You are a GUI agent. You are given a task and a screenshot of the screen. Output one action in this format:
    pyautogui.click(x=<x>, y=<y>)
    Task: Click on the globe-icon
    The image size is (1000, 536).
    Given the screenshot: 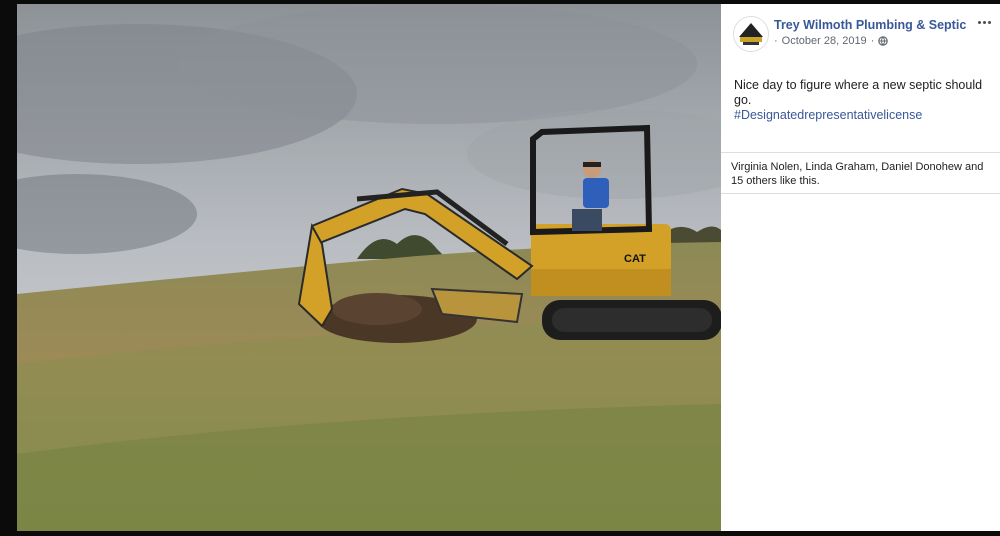 What is the action you would take?
    pyautogui.click(x=883, y=41)
    